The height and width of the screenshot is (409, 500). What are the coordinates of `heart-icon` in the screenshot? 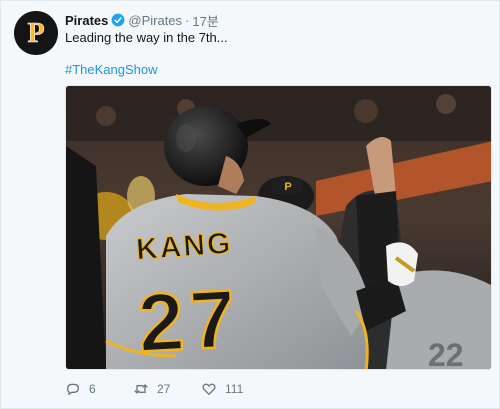 It's located at (209, 389).